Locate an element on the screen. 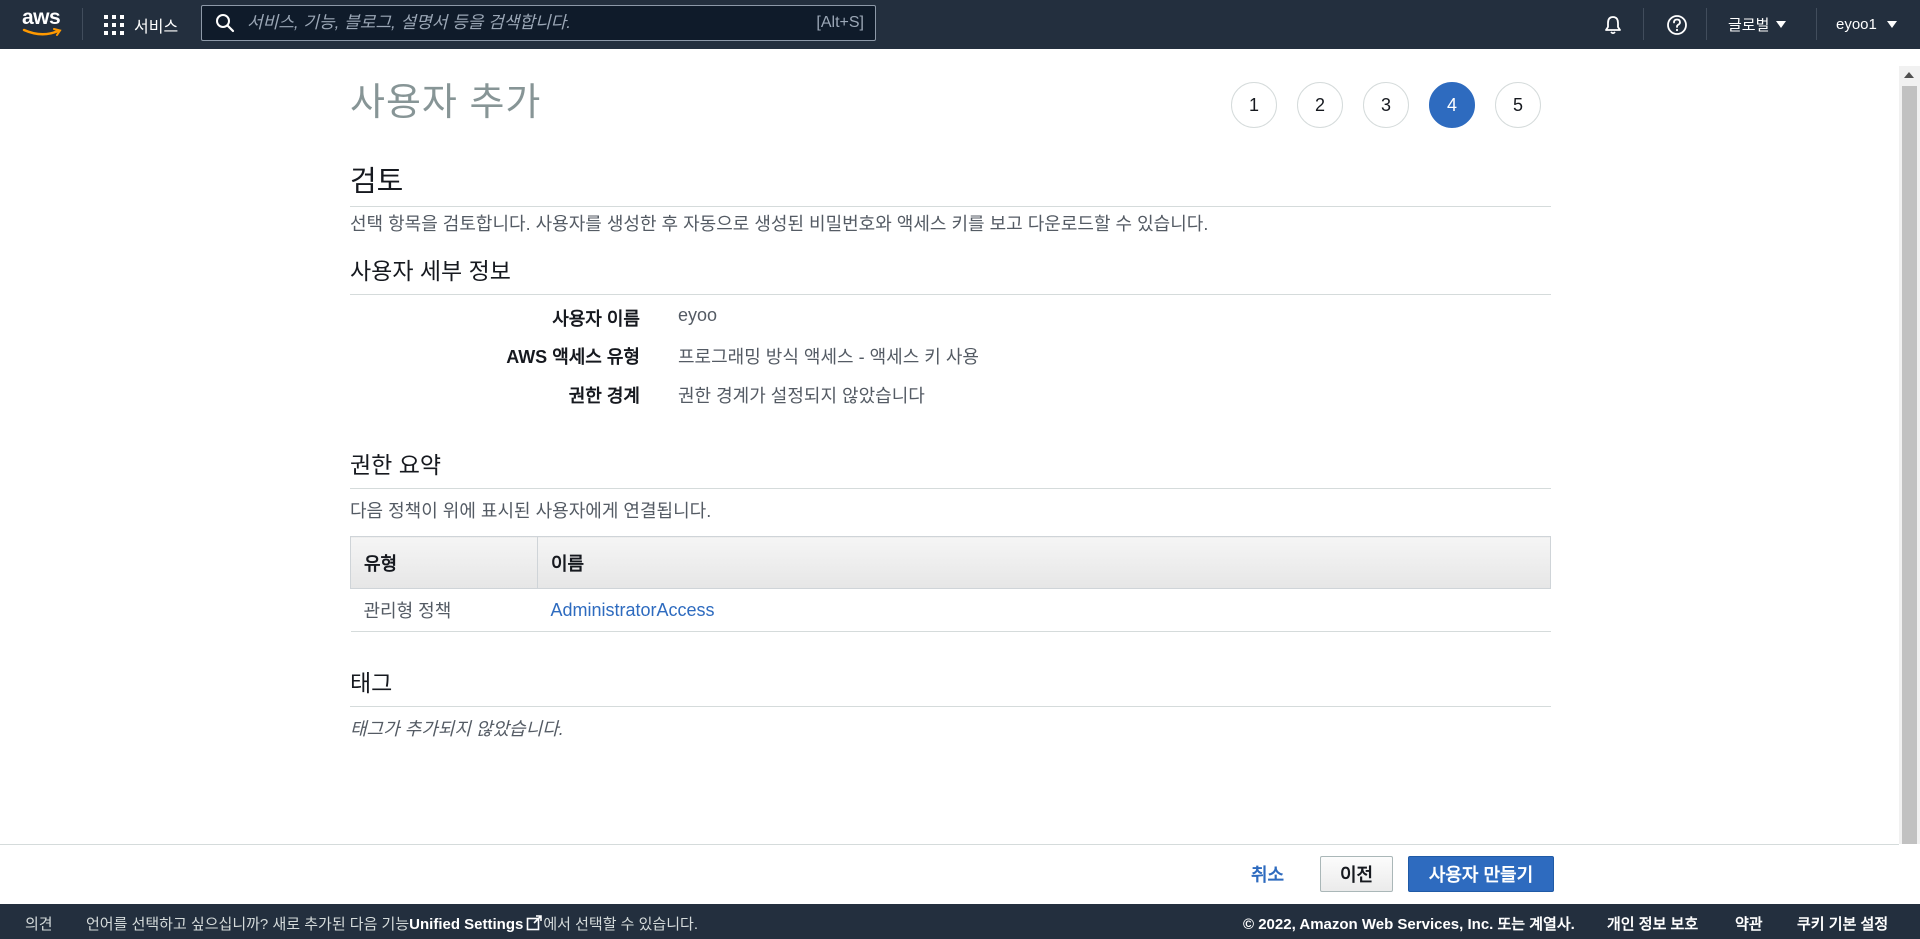 The width and height of the screenshot is (1920, 939). column-header-name: 이름 is located at coordinates (1044, 562).